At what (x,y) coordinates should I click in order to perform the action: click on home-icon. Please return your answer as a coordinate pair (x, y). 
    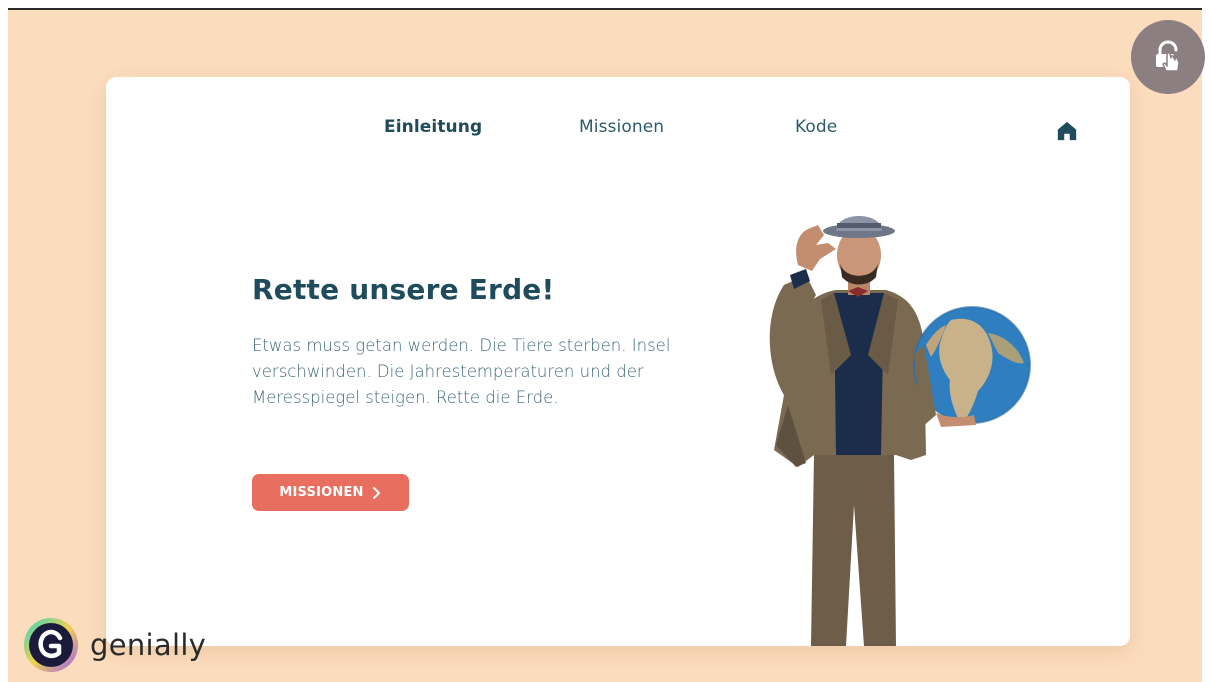
    Looking at the image, I should click on (1067, 131).